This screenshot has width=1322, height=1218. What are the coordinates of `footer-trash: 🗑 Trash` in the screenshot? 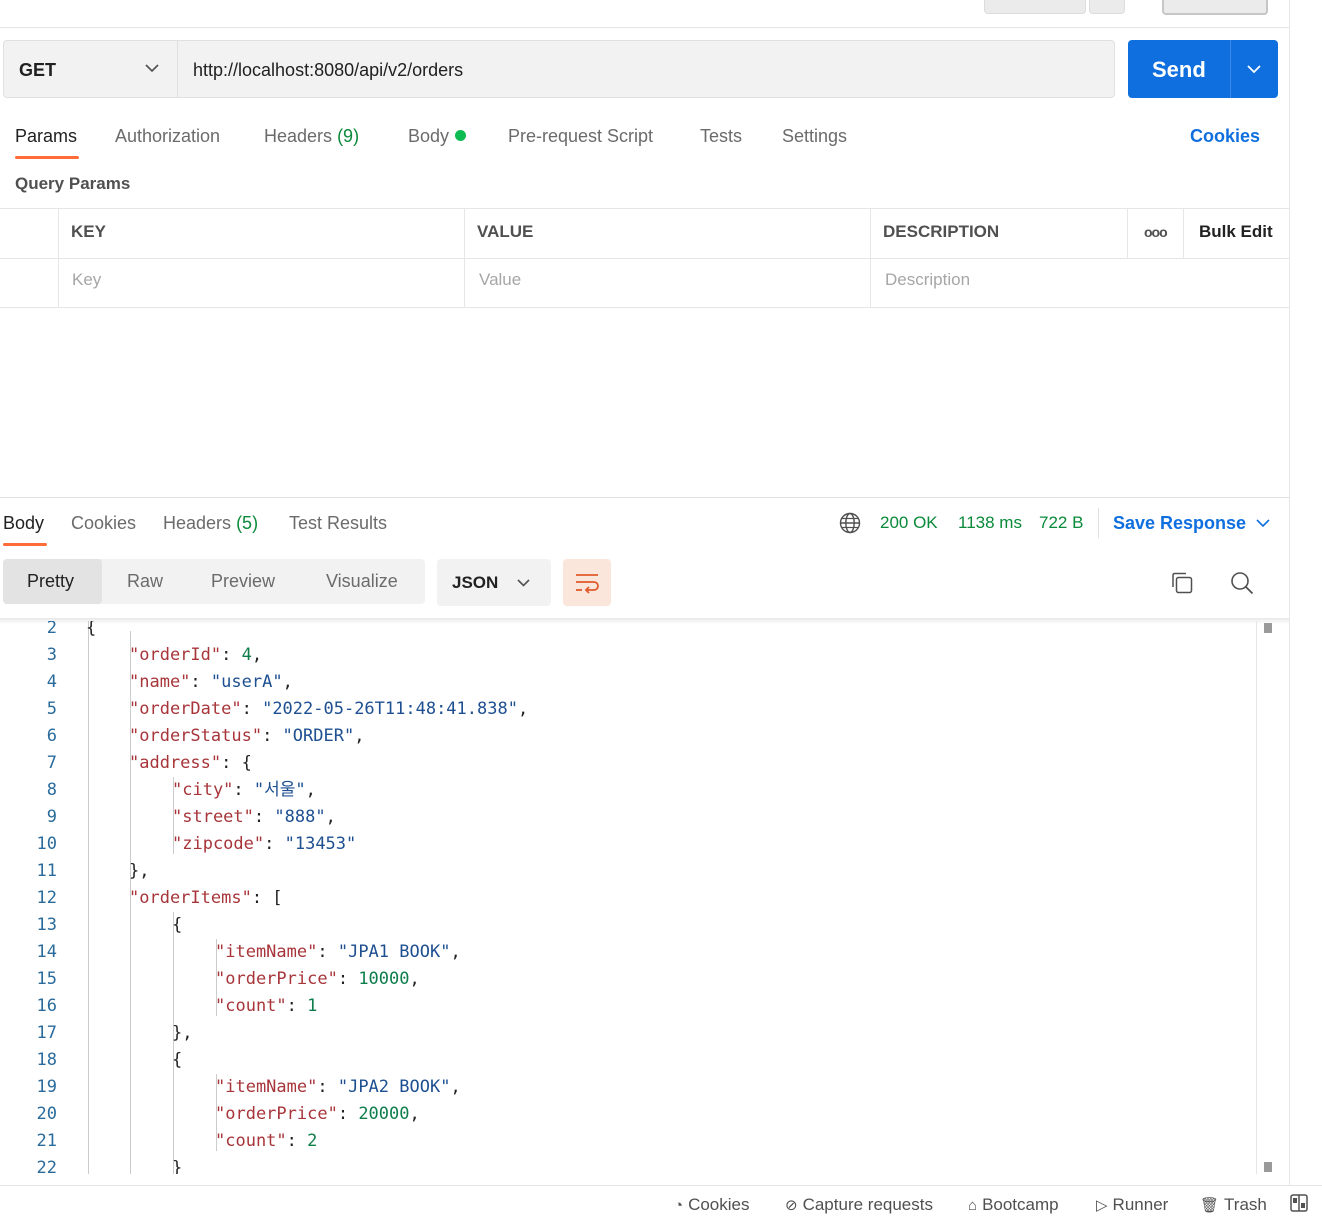 It's located at (1233, 1205).